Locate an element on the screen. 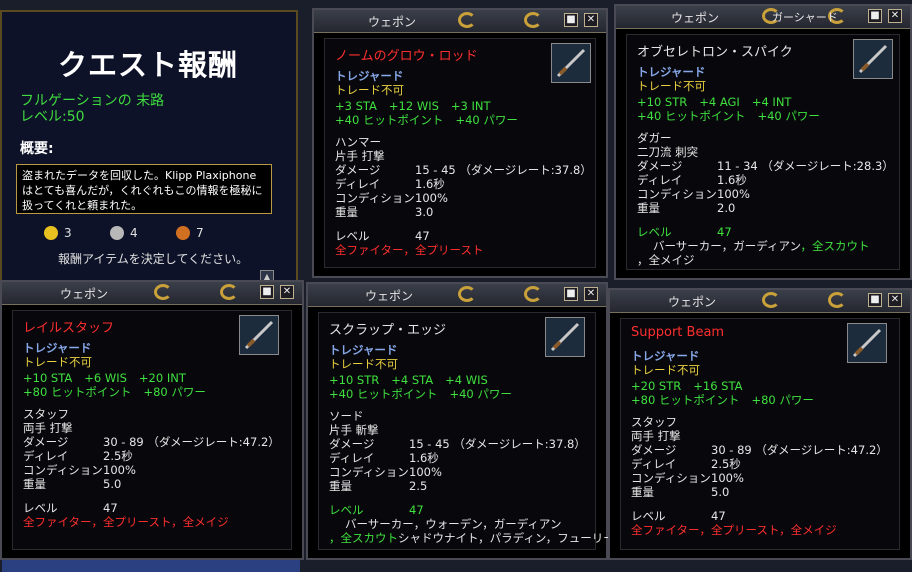  prop-value: 5.0 is located at coordinates (720, 492).